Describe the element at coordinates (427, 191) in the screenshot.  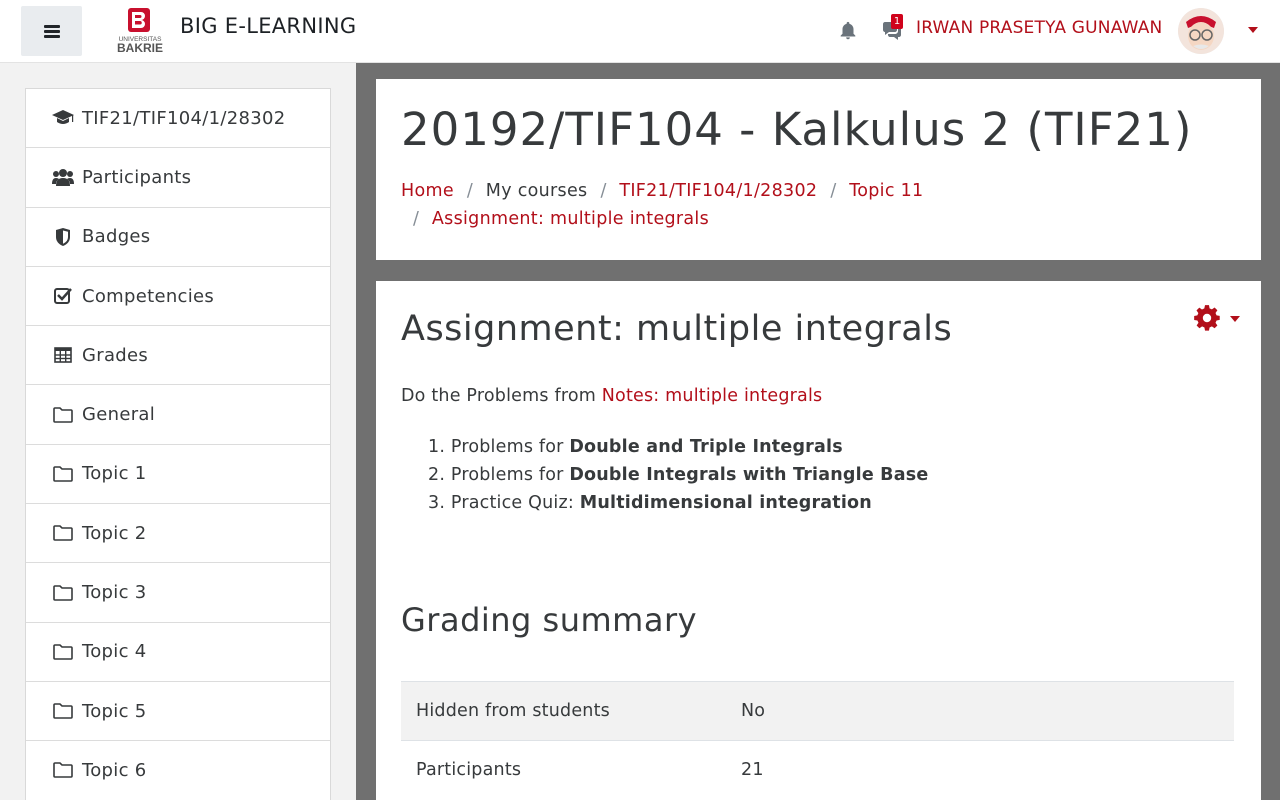
I see `breadcrumb-home-link: Home` at that location.